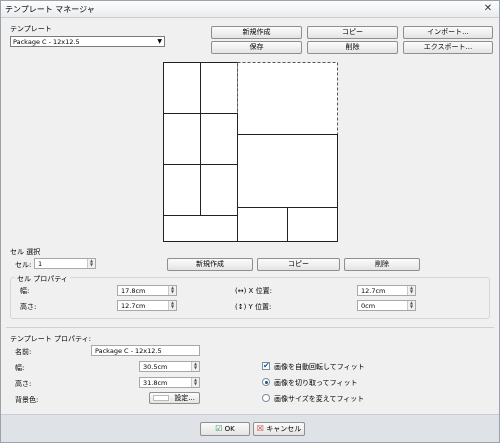  Describe the element at coordinates (50, 9) in the screenshot. I see `window-title: テンプレート マネージャ` at that location.